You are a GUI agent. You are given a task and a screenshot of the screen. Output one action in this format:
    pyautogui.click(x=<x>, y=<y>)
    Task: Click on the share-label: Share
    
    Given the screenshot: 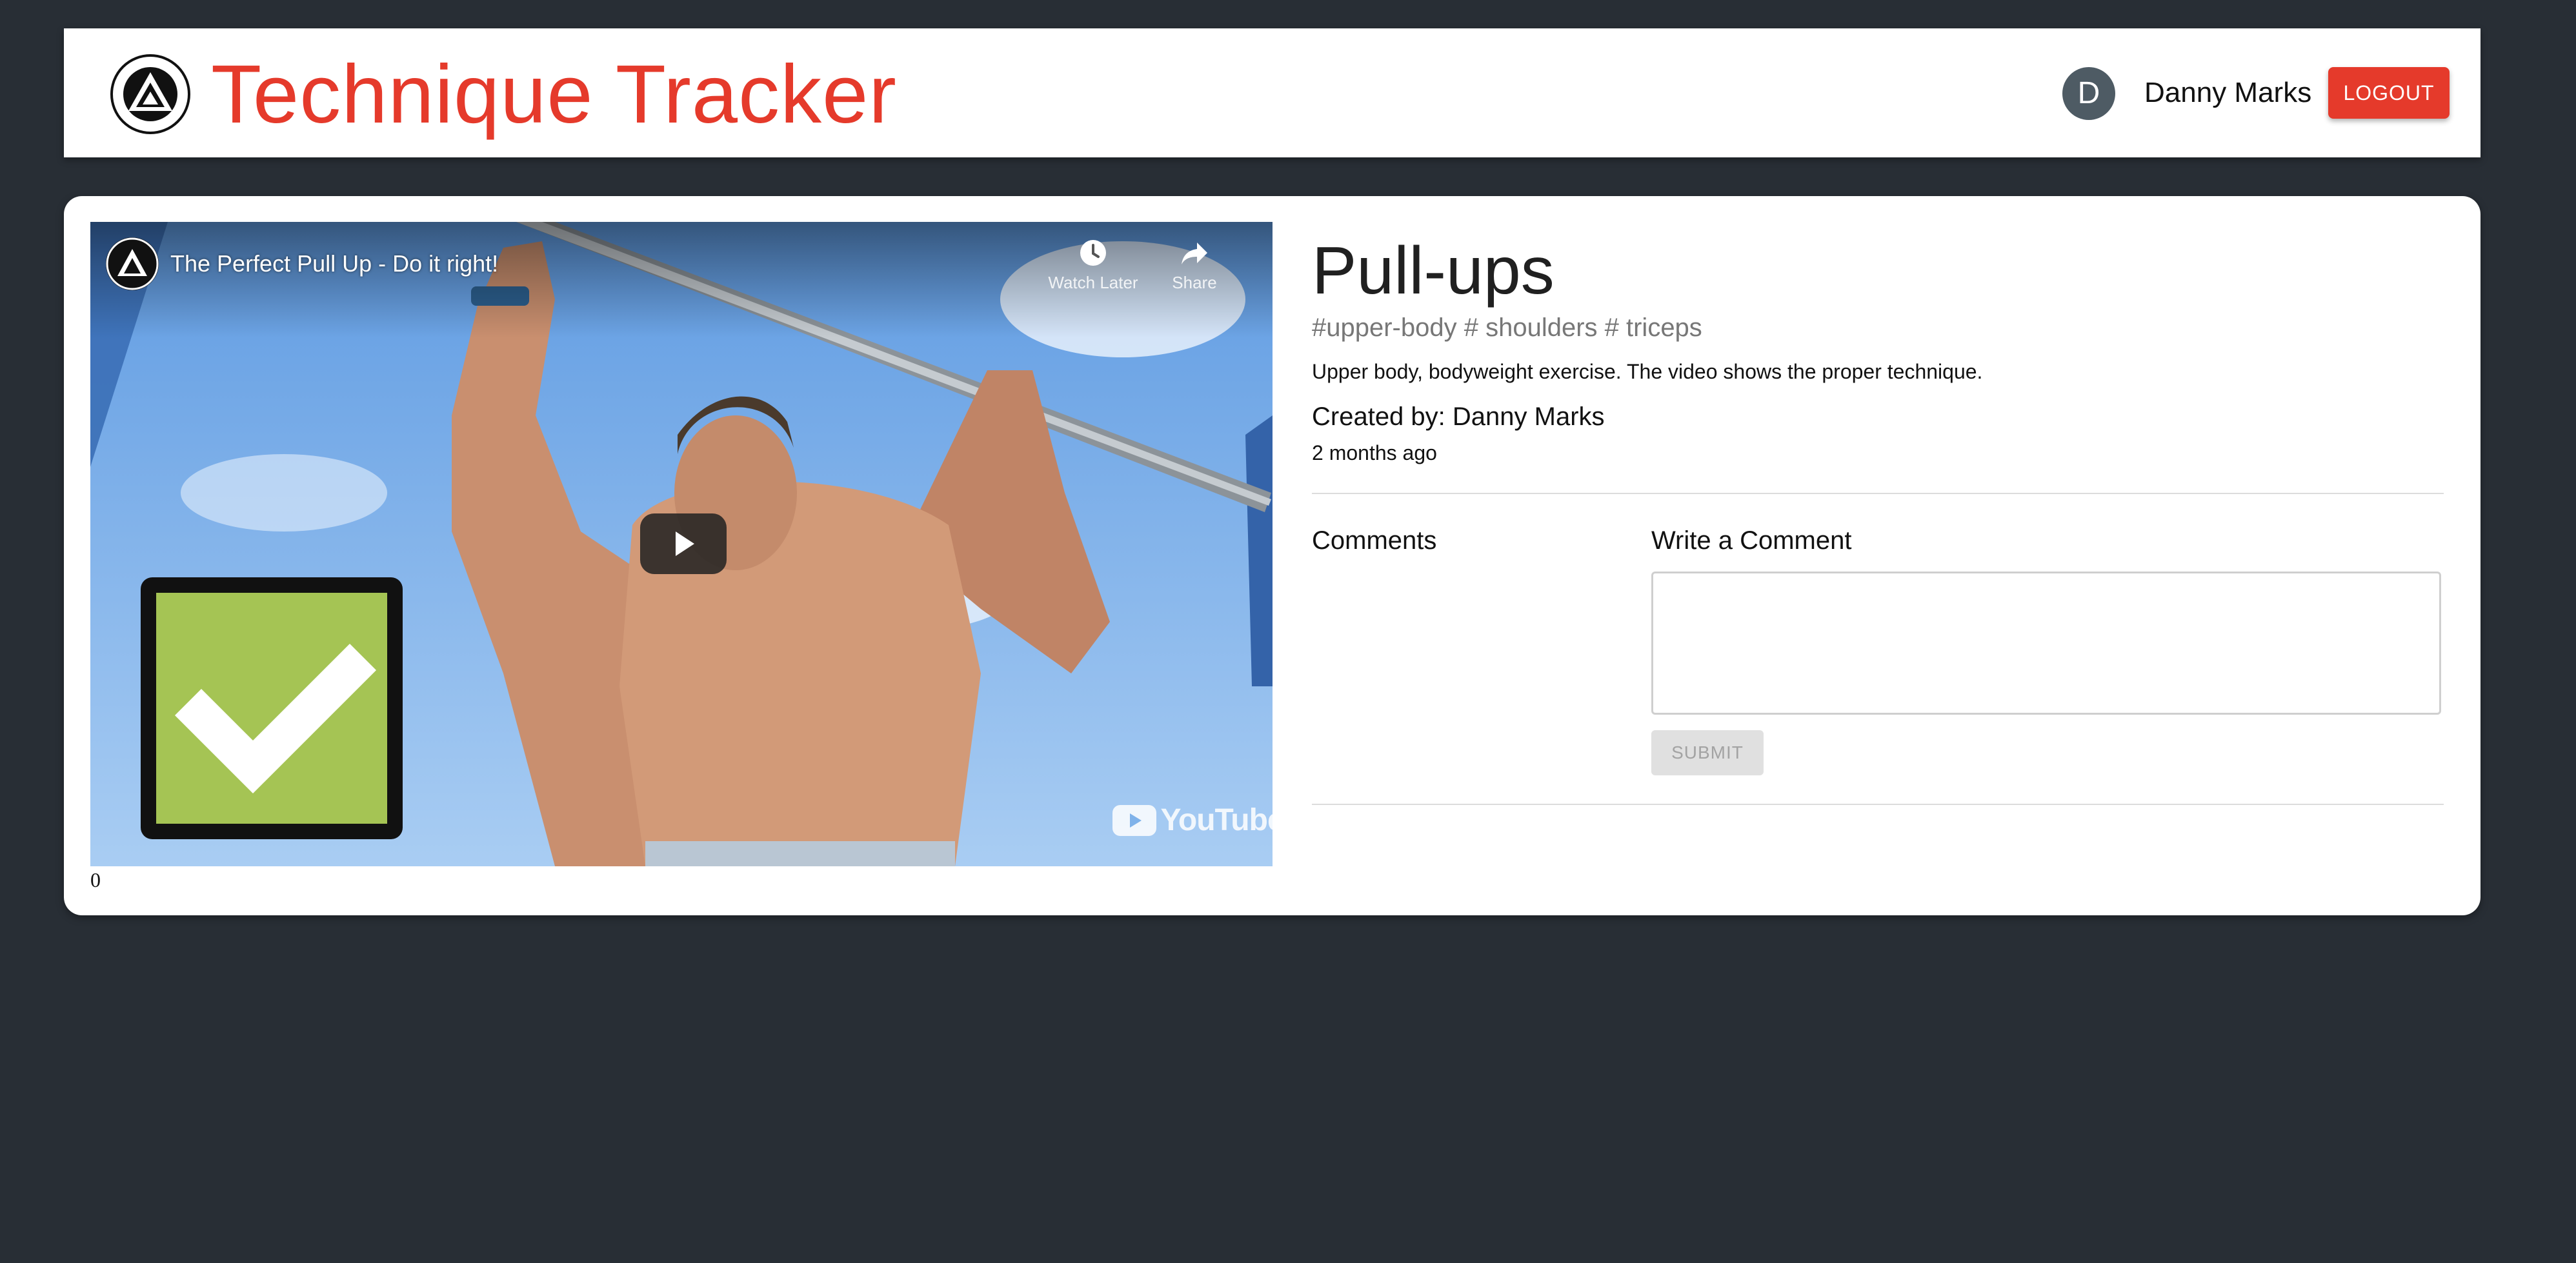 What is the action you would take?
    pyautogui.click(x=1194, y=282)
    